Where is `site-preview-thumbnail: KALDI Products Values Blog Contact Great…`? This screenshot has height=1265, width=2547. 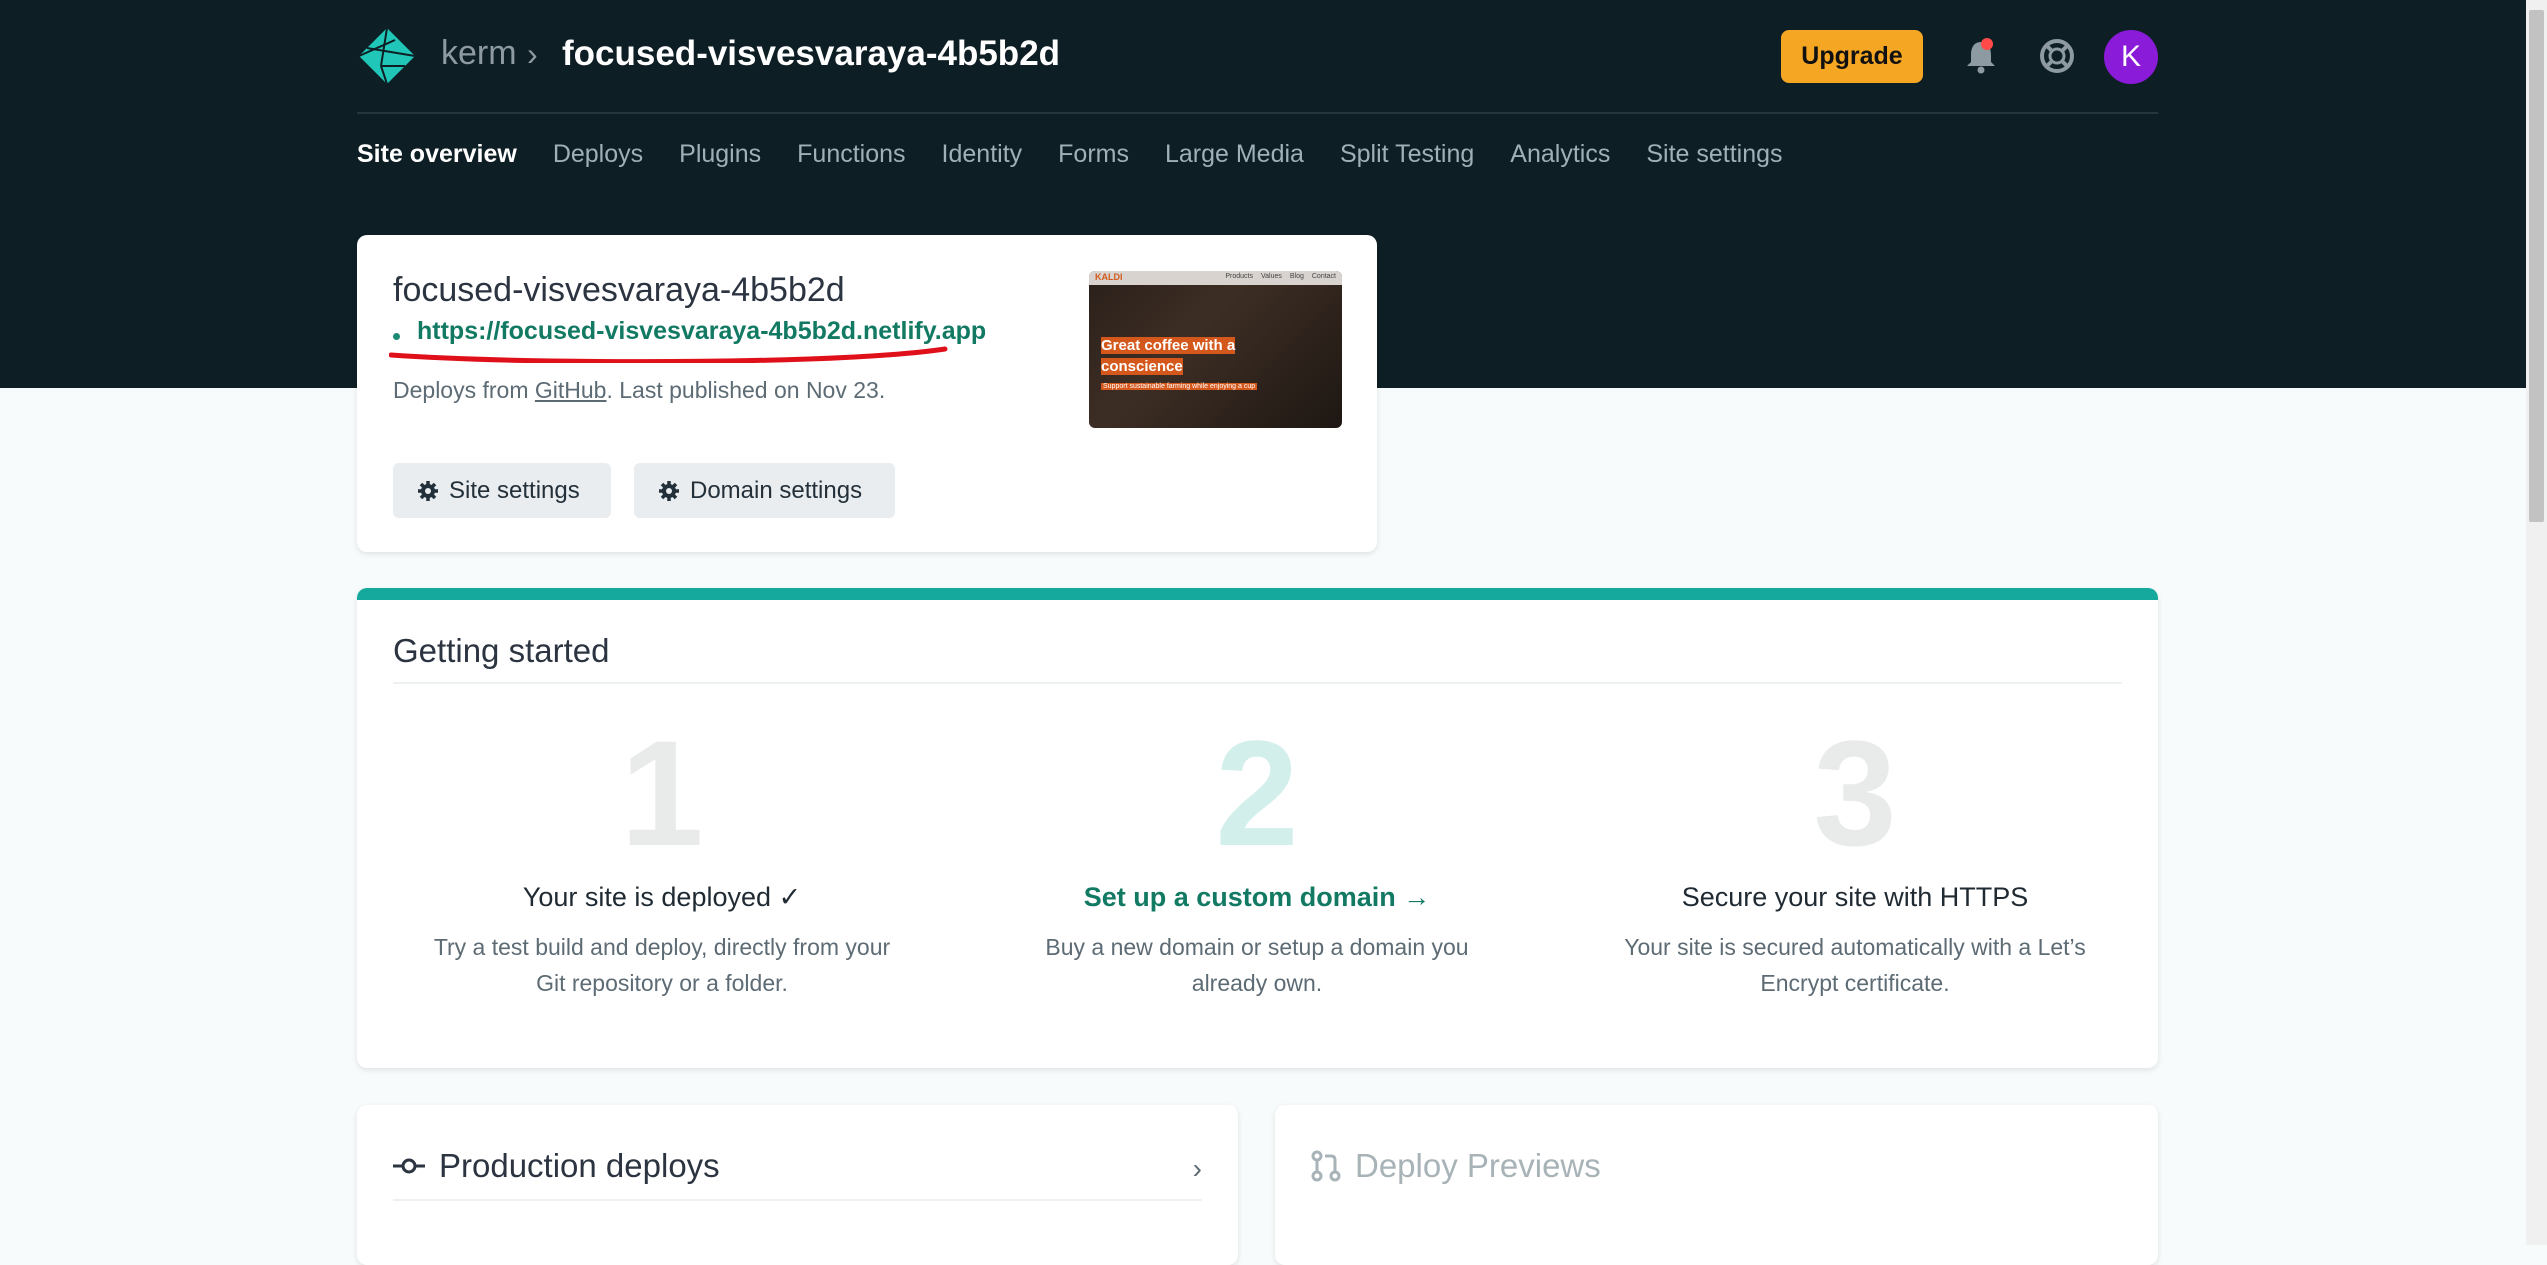 site-preview-thumbnail: KALDI Products Values Blog Contact Great… is located at coordinates (1215, 349).